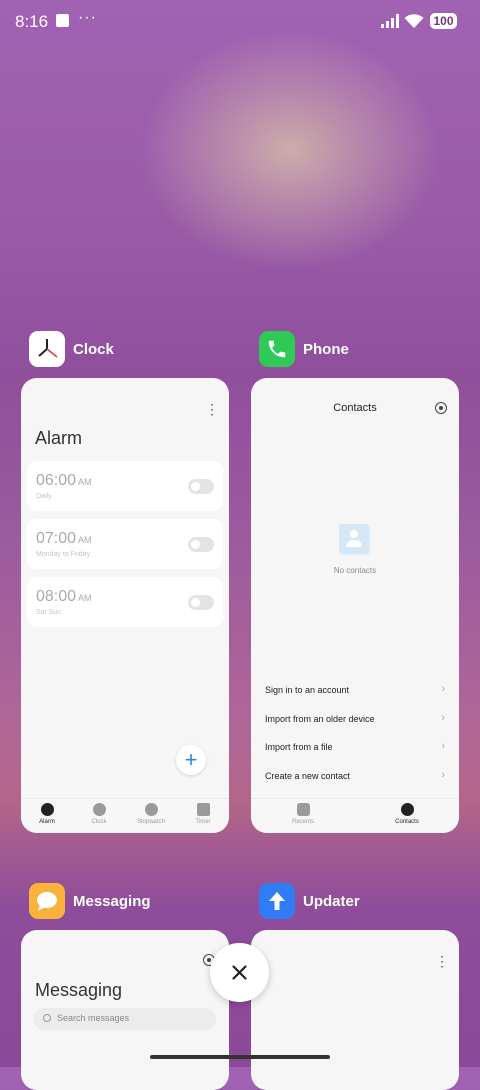  Describe the element at coordinates (299, 747) in the screenshot. I see `option-label: Import from a file` at that location.